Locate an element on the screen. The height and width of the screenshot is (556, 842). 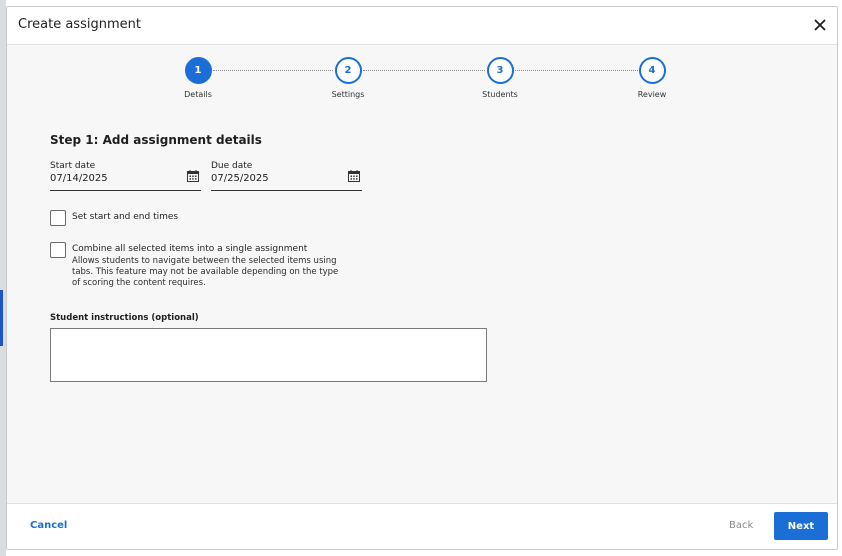
due-date-value: 07/25/2025 is located at coordinates (286, 178).